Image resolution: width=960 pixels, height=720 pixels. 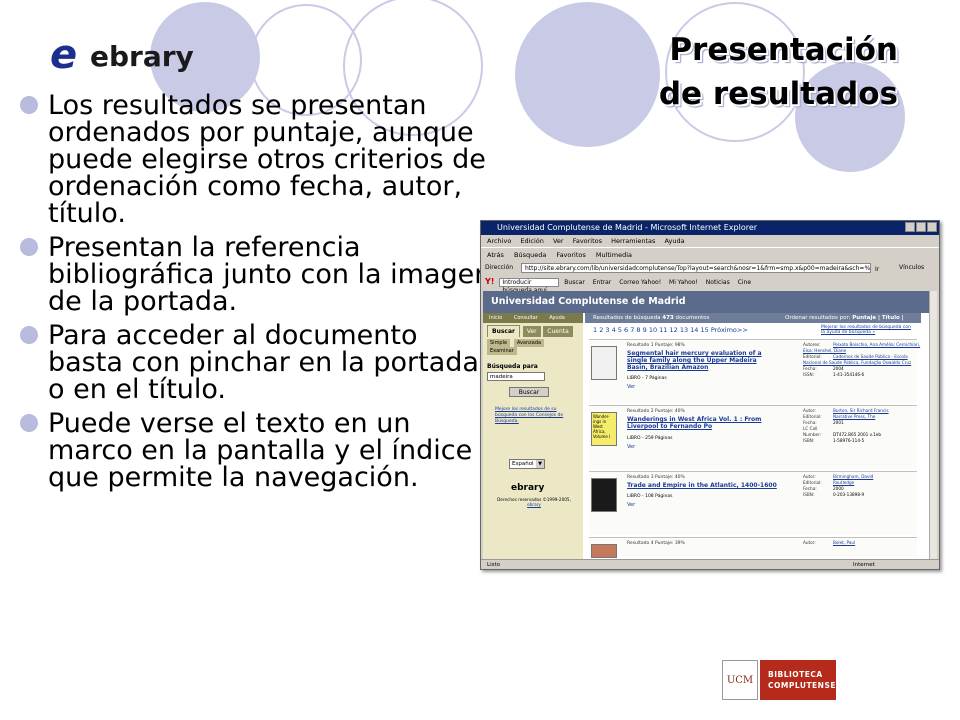 I want to click on top-tab-ayuda: Ayuda, so click(x=556, y=318).